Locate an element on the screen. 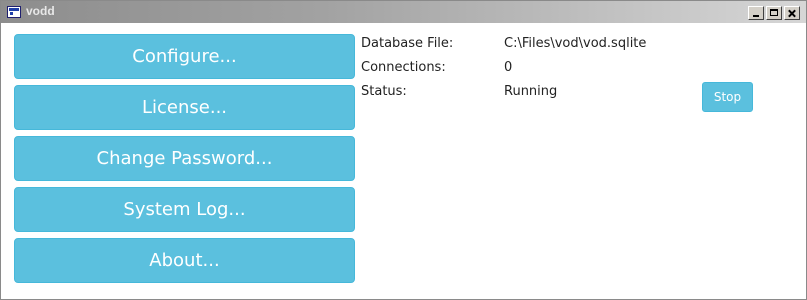  connections-label: Connections: is located at coordinates (403, 67).